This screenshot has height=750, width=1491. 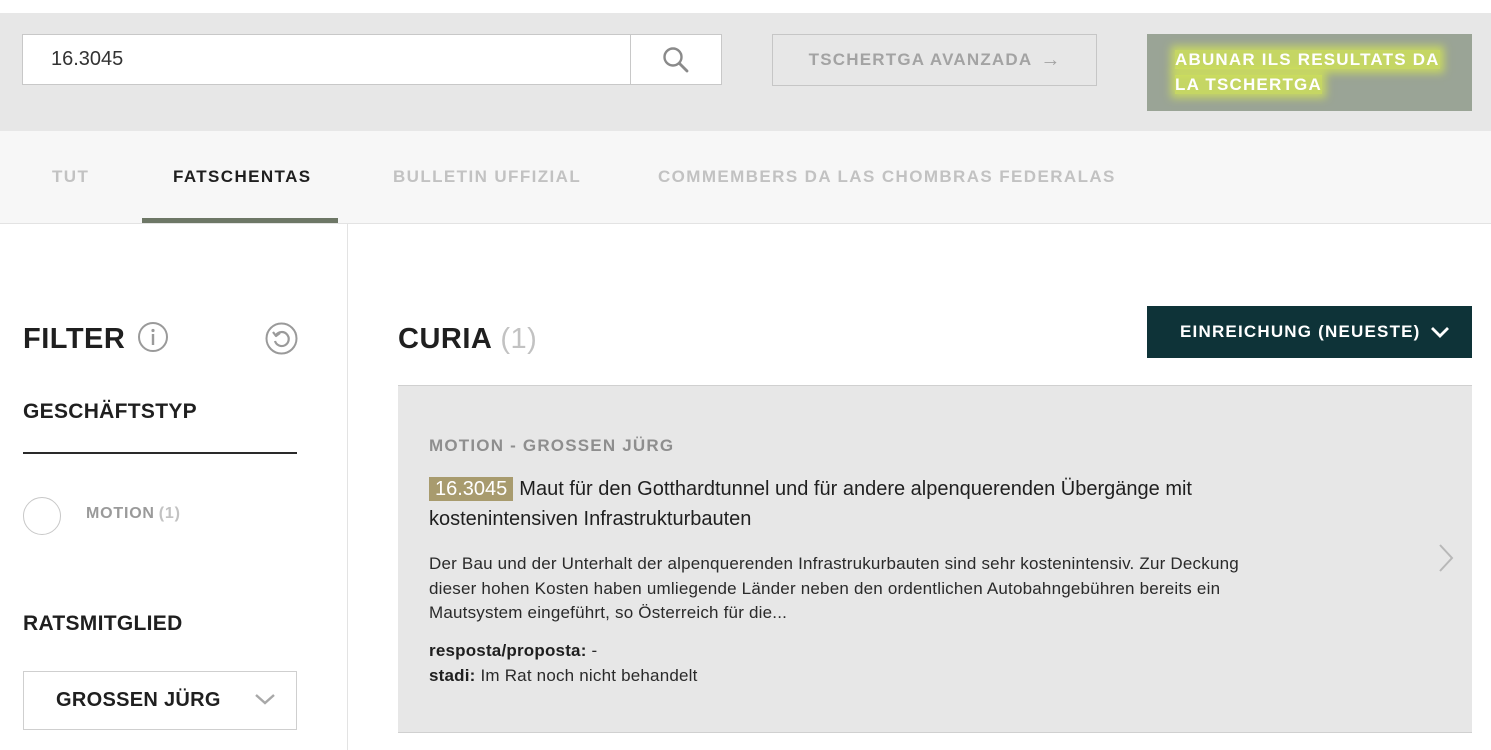 What do you see at coordinates (887, 177) in the screenshot?
I see `tab-council-members: COMMEMBERS DA LAS CHOMBRAS FEDERALAS` at bounding box center [887, 177].